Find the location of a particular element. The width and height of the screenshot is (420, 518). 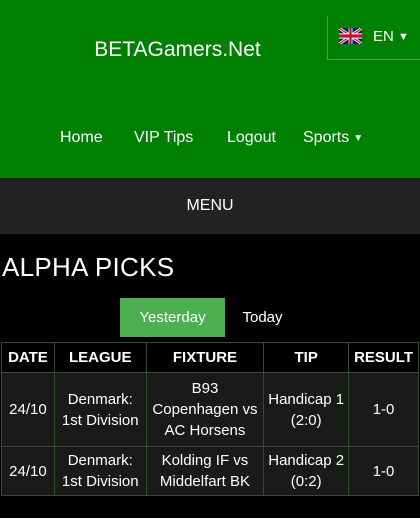

cell-fixture: B93 Copenhagen vs AC Horsens is located at coordinates (205, 409).